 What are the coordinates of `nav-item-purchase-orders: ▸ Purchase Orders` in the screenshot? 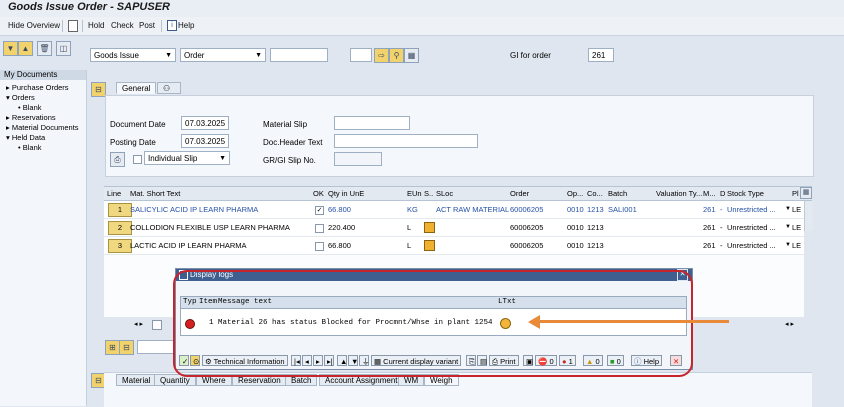 It's located at (37, 87).